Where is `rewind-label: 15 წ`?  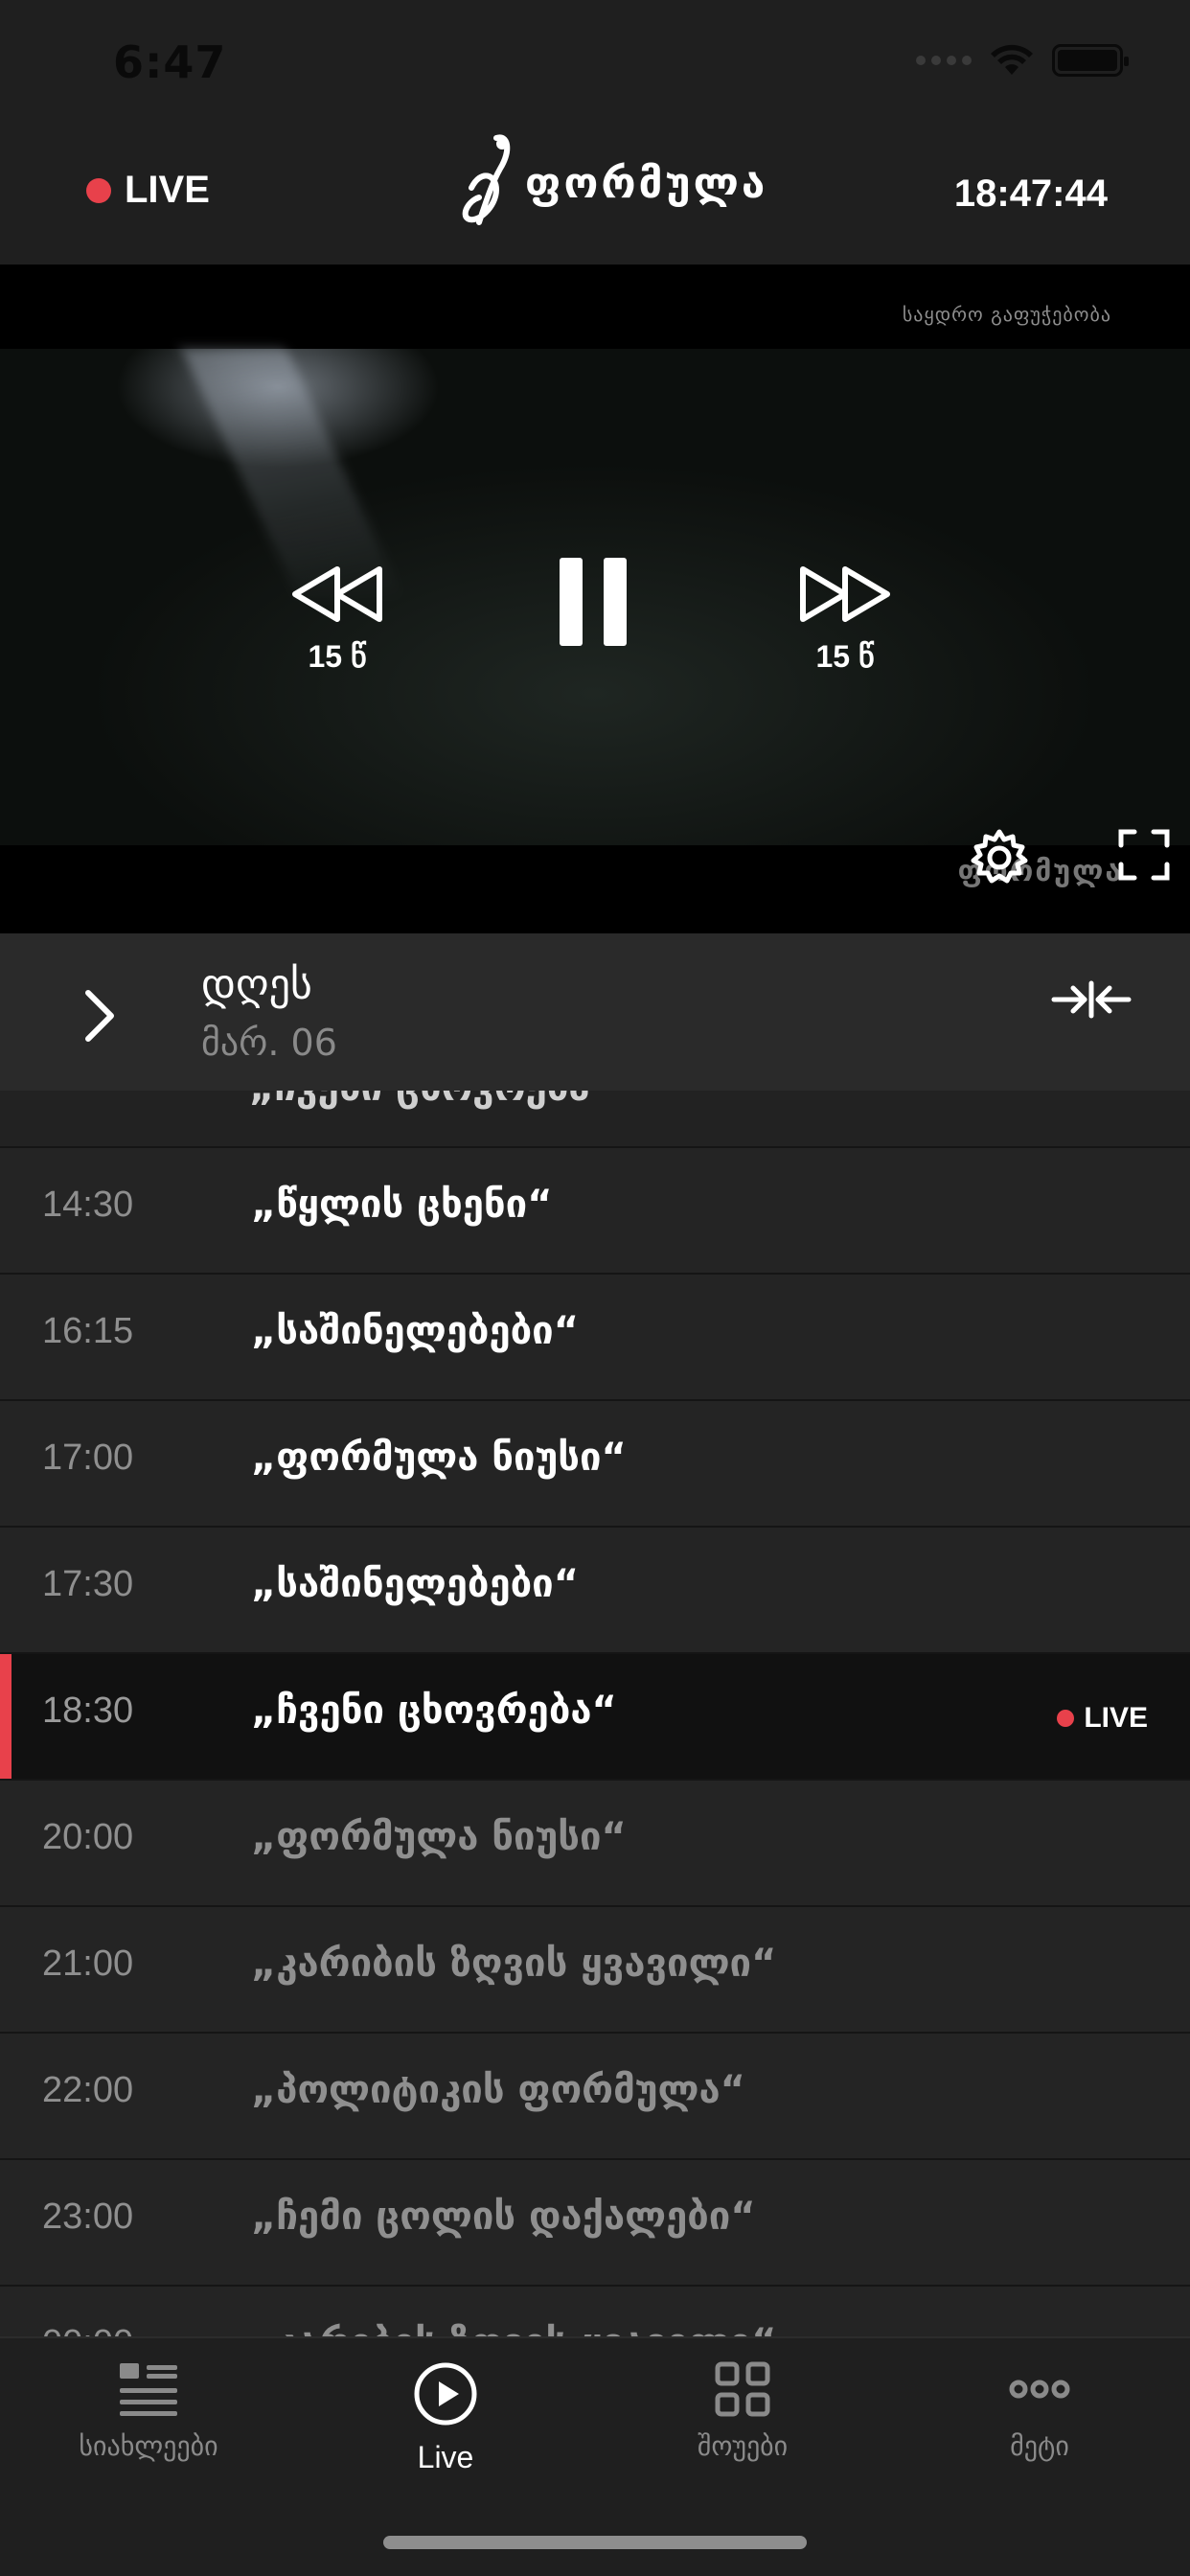
rewind-label: 15 წ is located at coordinates (338, 656).